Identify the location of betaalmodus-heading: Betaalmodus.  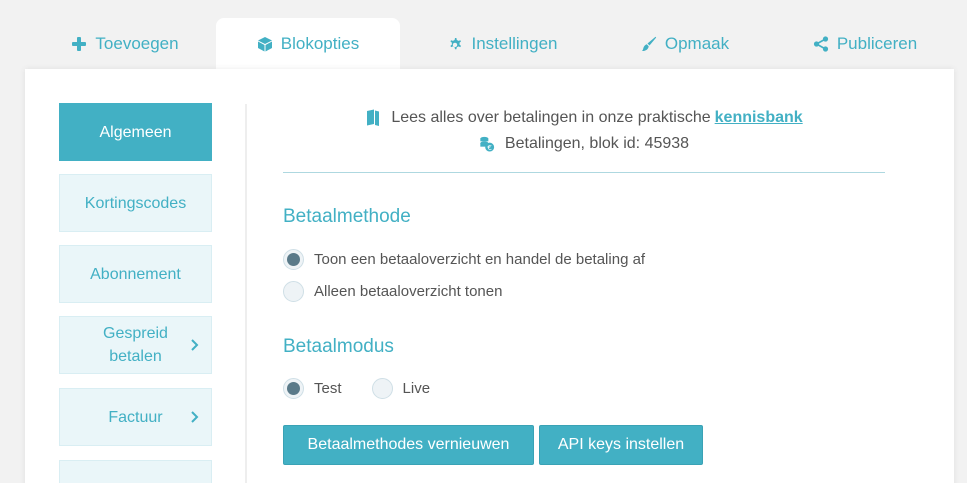
(338, 346).